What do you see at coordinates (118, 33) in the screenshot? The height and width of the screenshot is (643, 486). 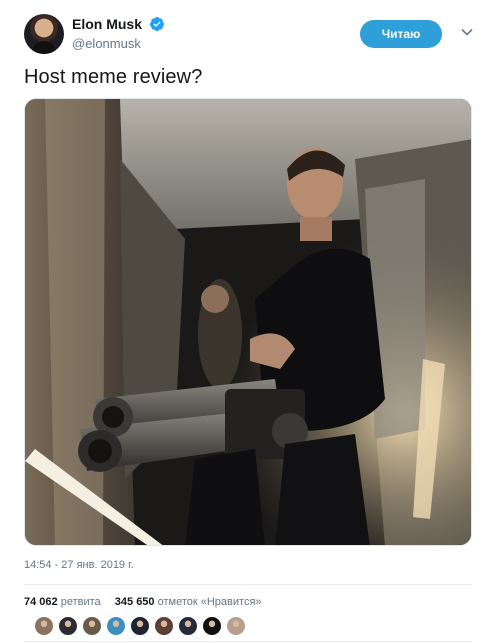 I see `author-names: Elon Musk @elonmusk` at bounding box center [118, 33].